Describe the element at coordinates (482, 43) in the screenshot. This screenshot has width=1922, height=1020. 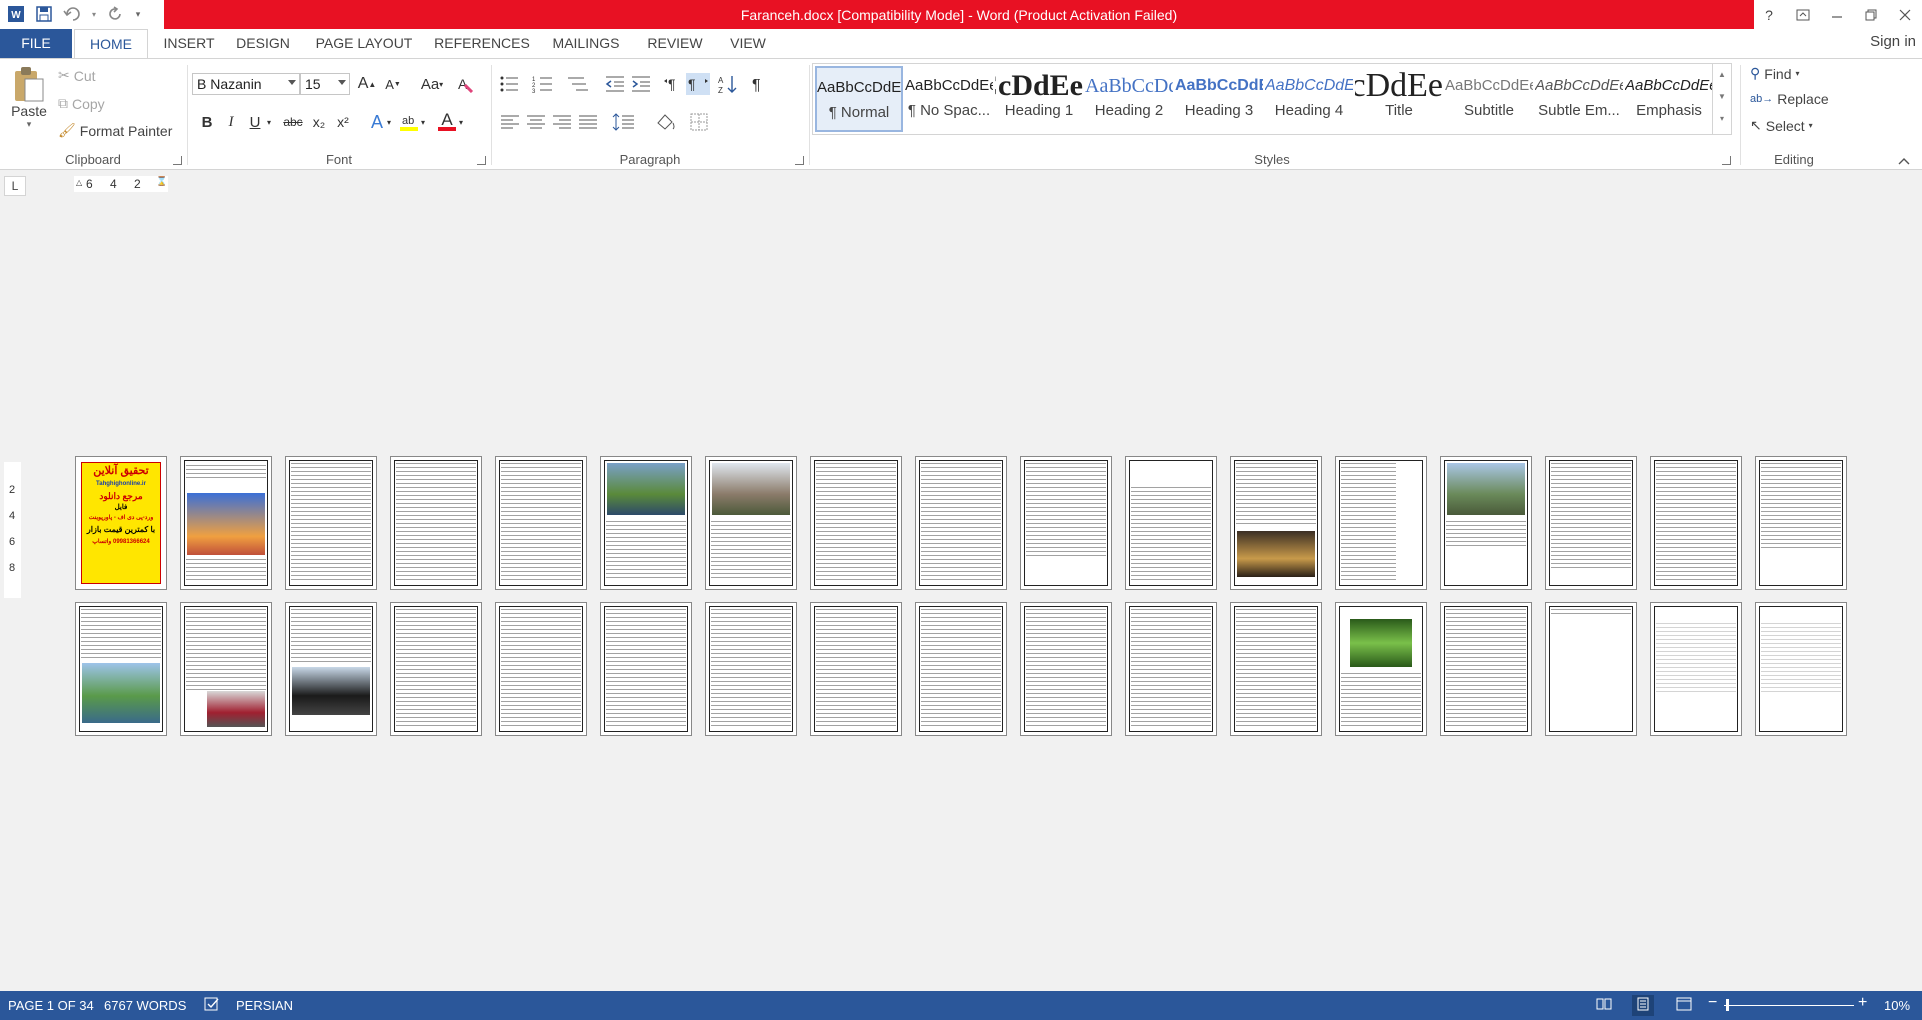
I see `tab-references: REFERENCES` at that location.